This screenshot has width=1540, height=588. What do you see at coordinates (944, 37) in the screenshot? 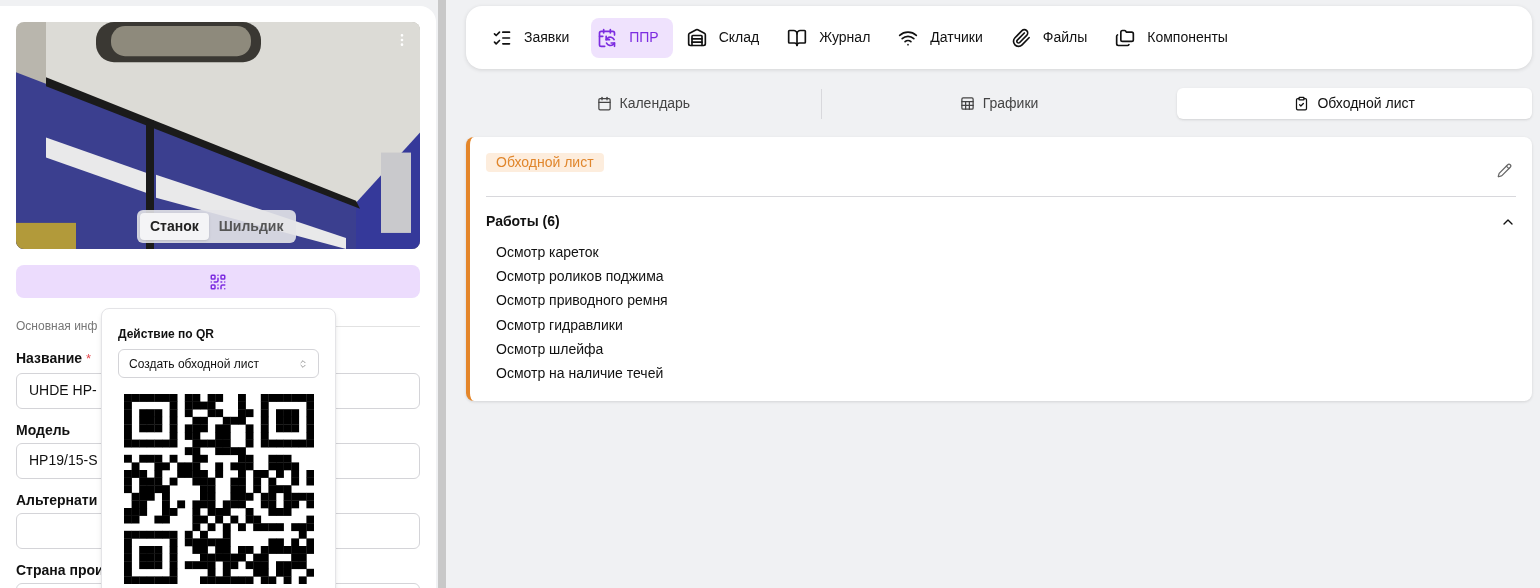
I see `nav-tab: Датчики` at bounding box center [944, 37].